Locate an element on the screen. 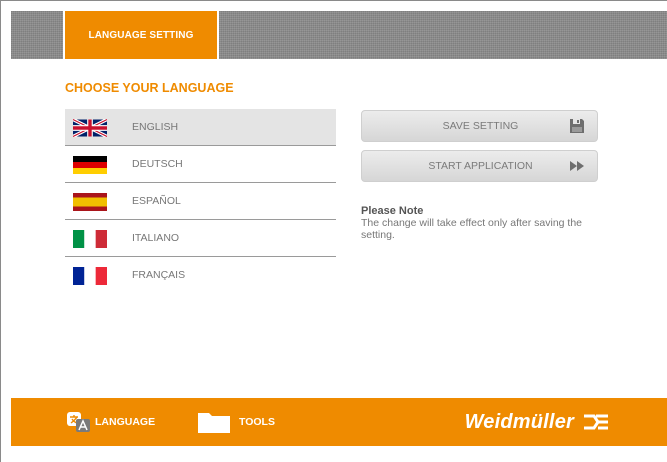 Image resolution: width=667 pixels, height=462 pixels. footer-language-label: LANGUAGE is located at coordinates (125, 422).